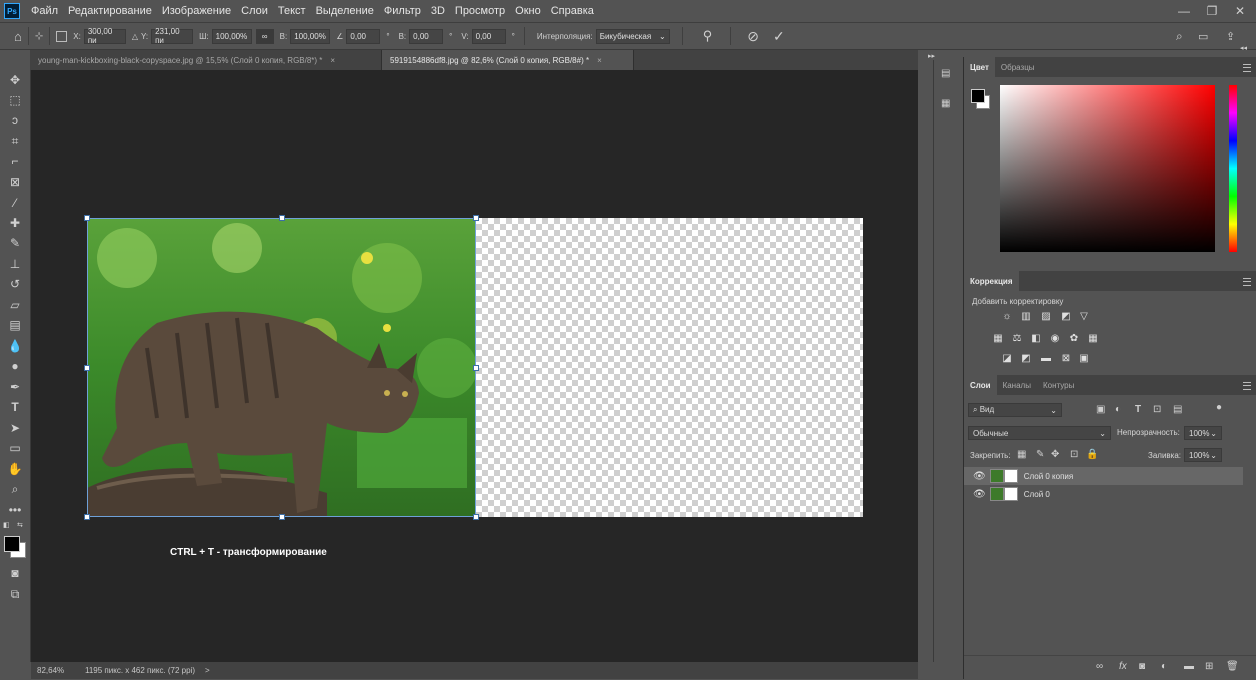 The width and height of the screenshot is (1256, 680). I want to click on layer-name: Слой 0 копия, so click(1049, 476).